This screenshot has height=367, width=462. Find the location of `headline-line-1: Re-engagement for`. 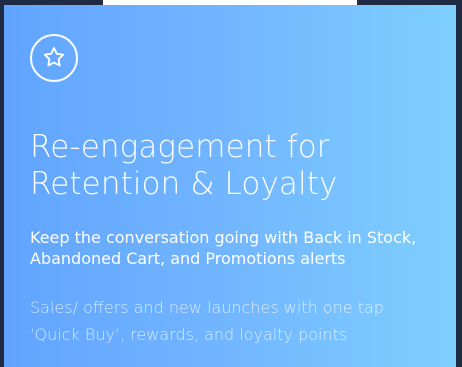

headline-line-1: Re-engagement for is located at coordinates (180, 146).